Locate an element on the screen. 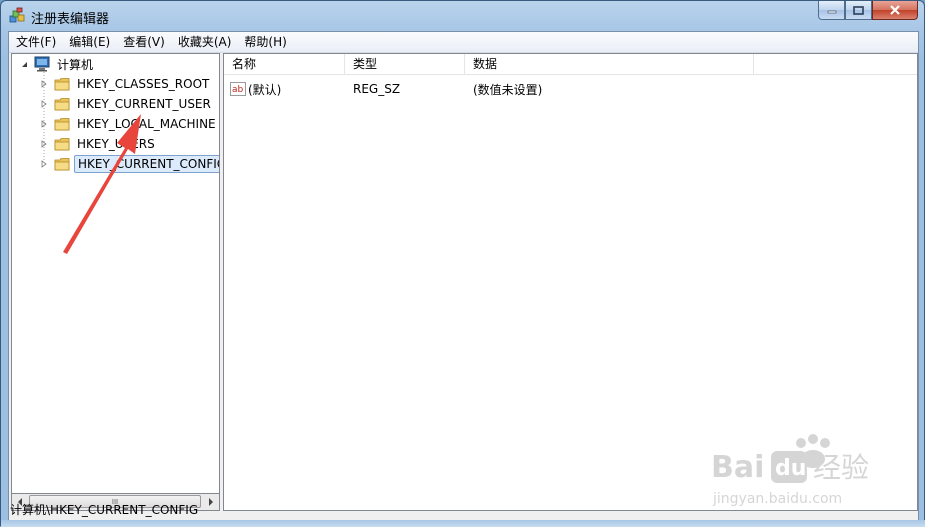  tree-item-computer: 计算机 is located at coordinates (58, 64).